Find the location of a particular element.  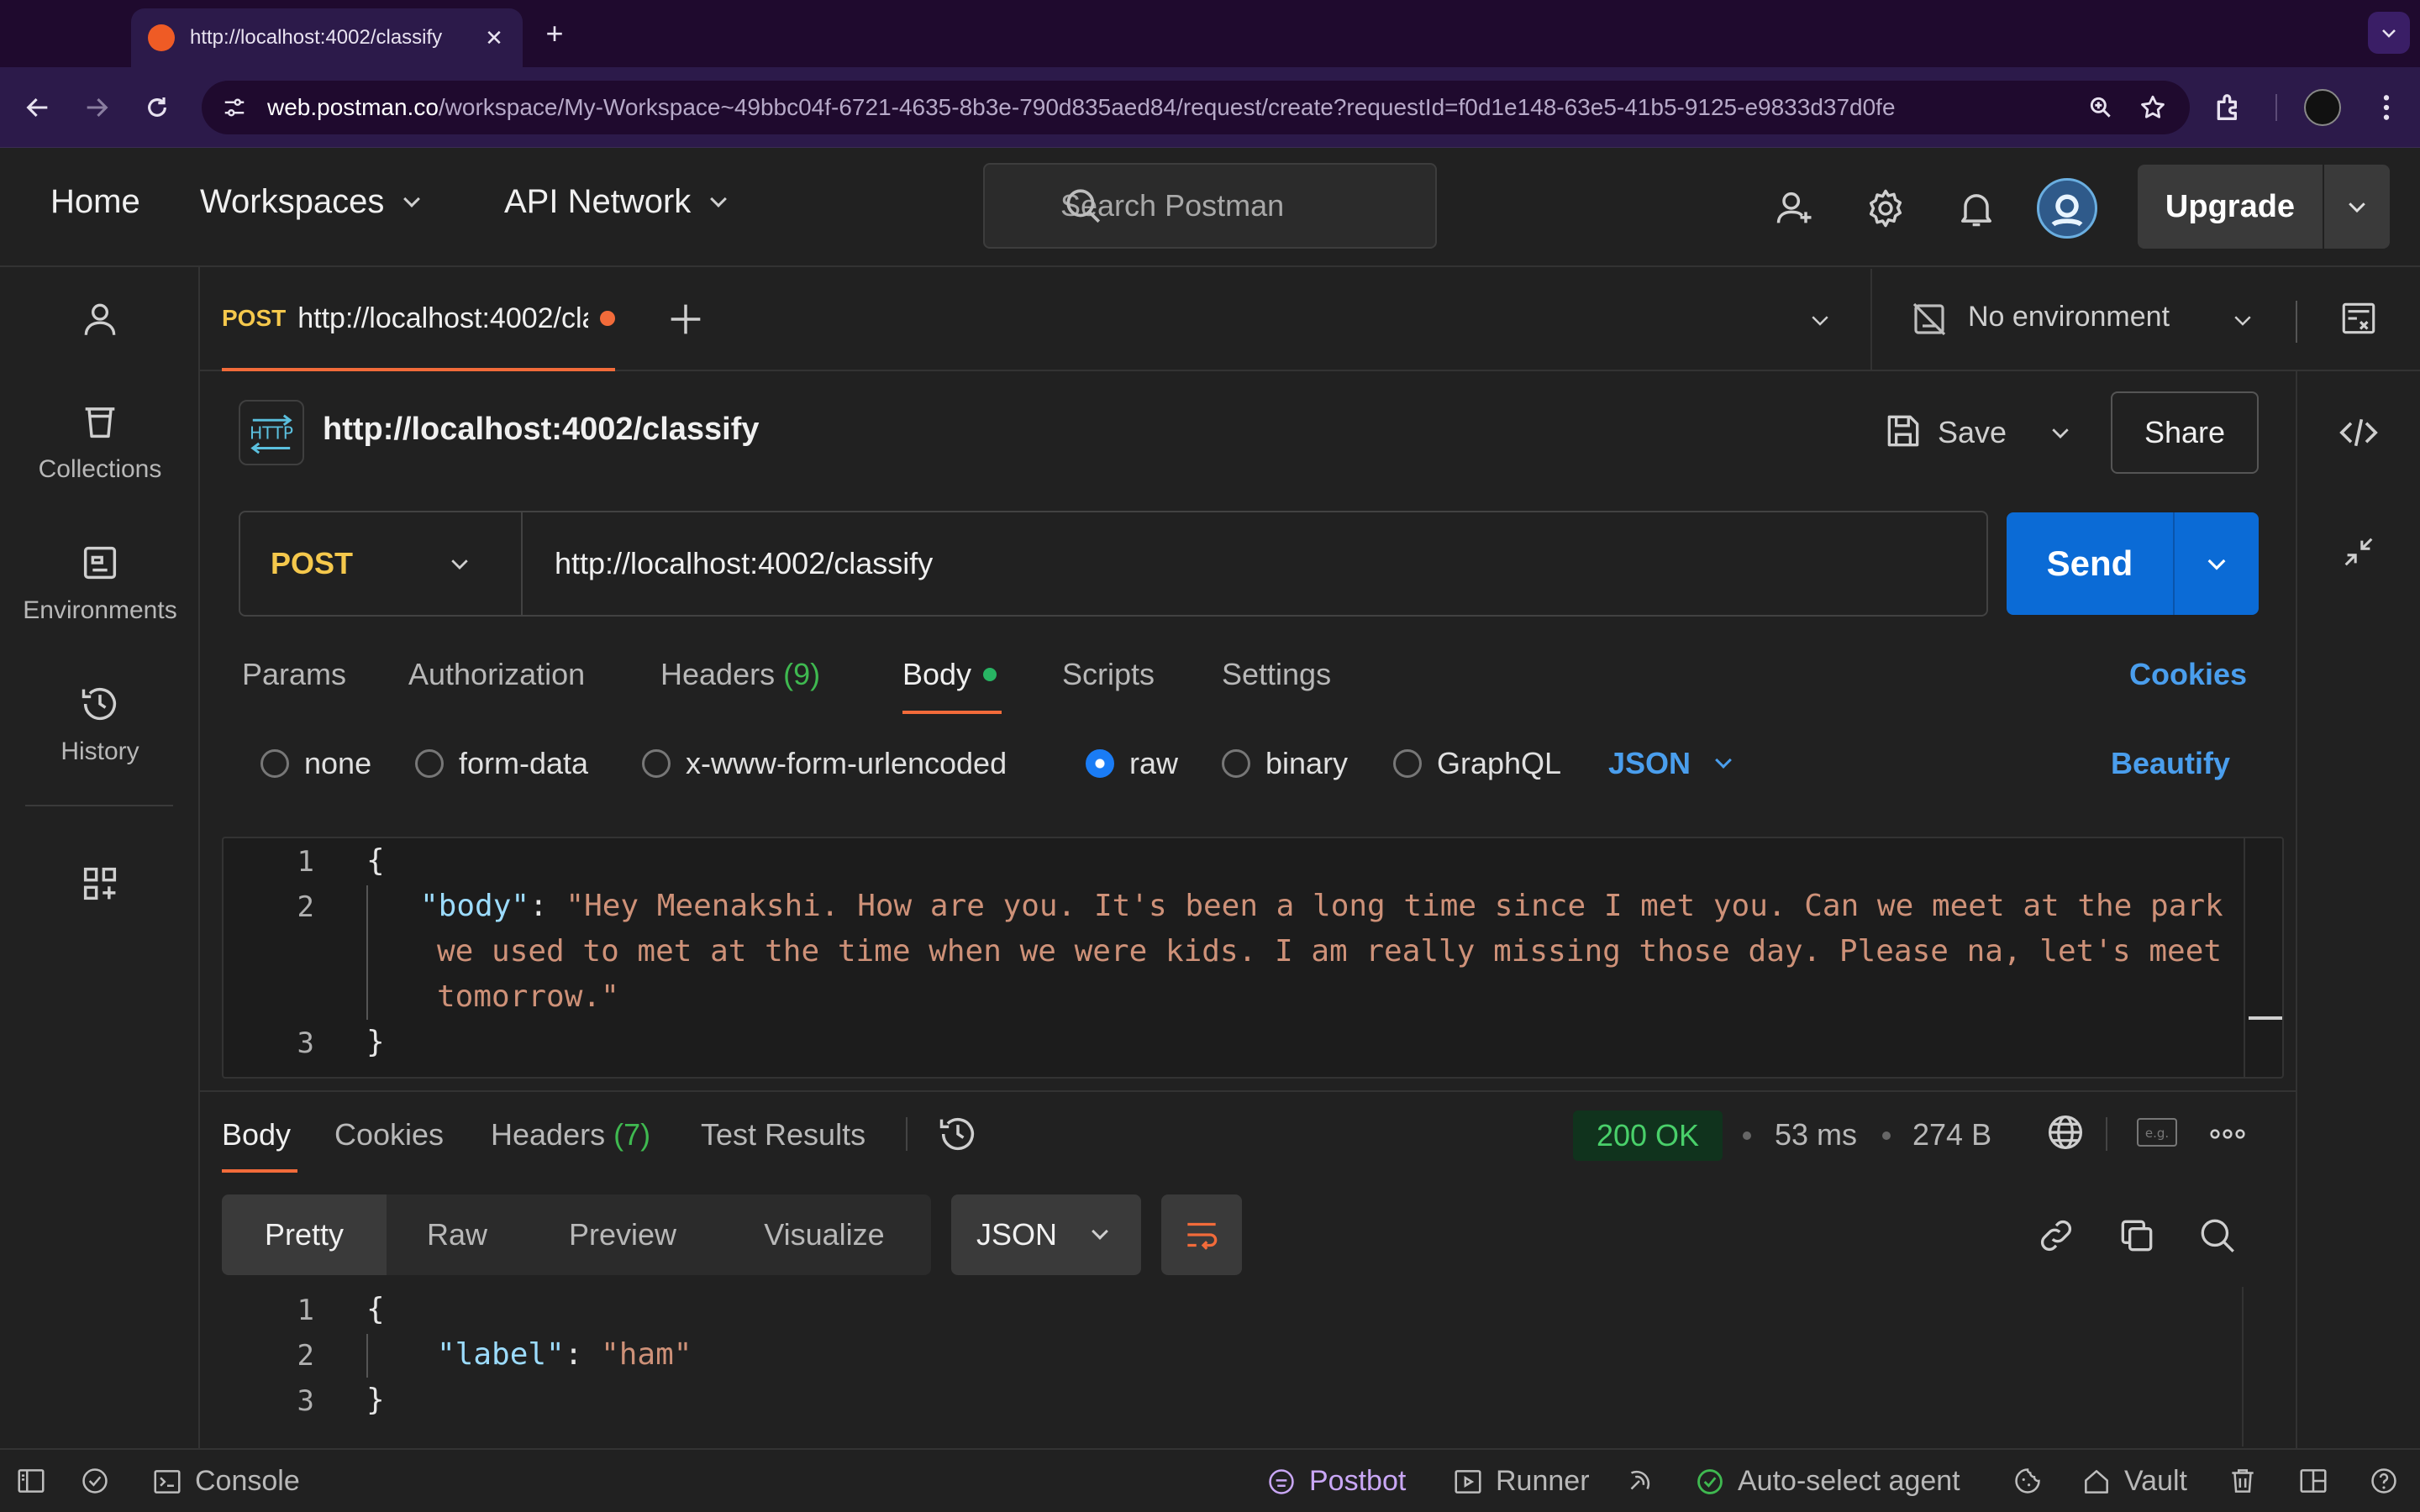

body-type-none: none is located at coordinates (315, 763).